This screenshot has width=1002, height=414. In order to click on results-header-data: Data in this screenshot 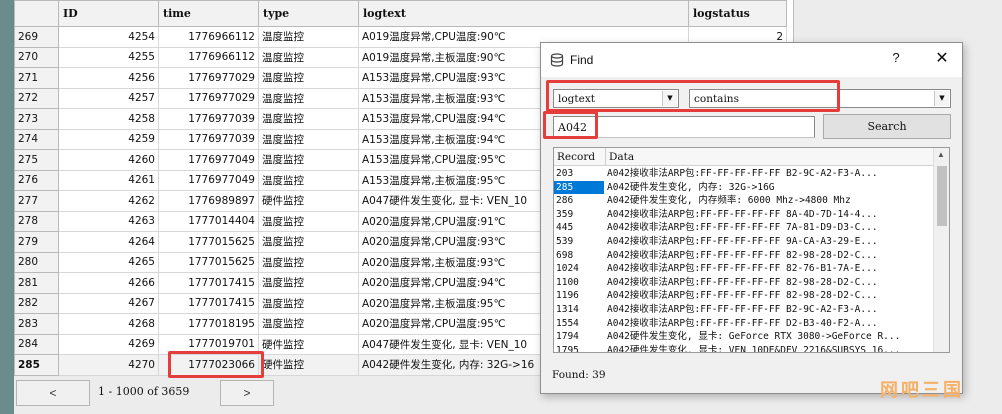, I will do `click(621, 157)`.